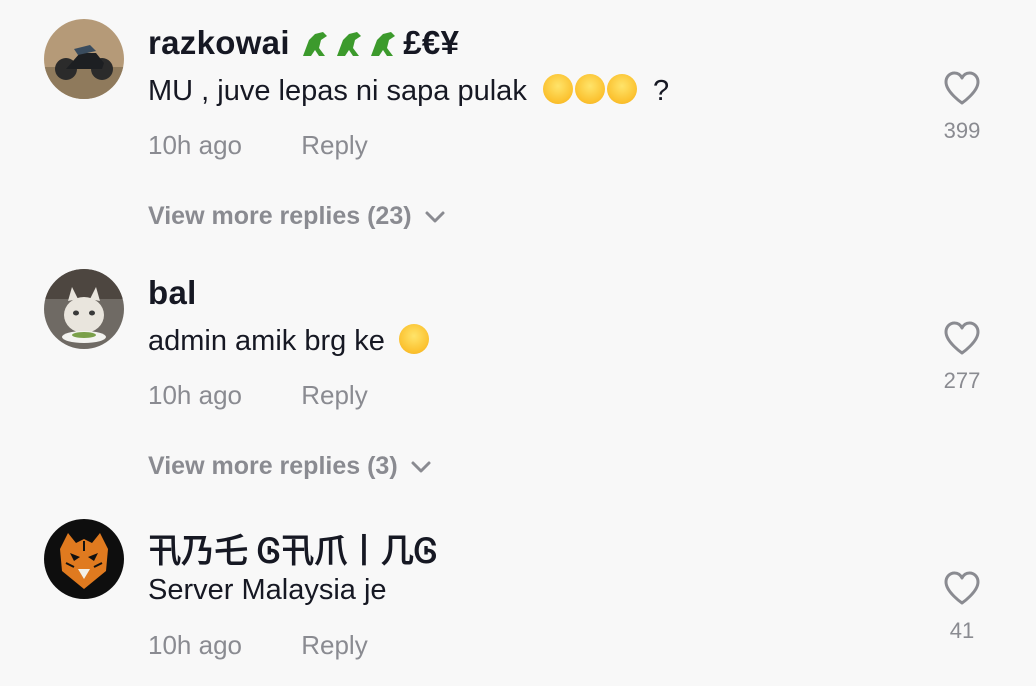 The width and height of the screenshot is (1036, 686). What do you see at coordinates (273, 466) in the screenshot?
I see `view-more-label: View more replies (3)` at bounding box center [273, 466].